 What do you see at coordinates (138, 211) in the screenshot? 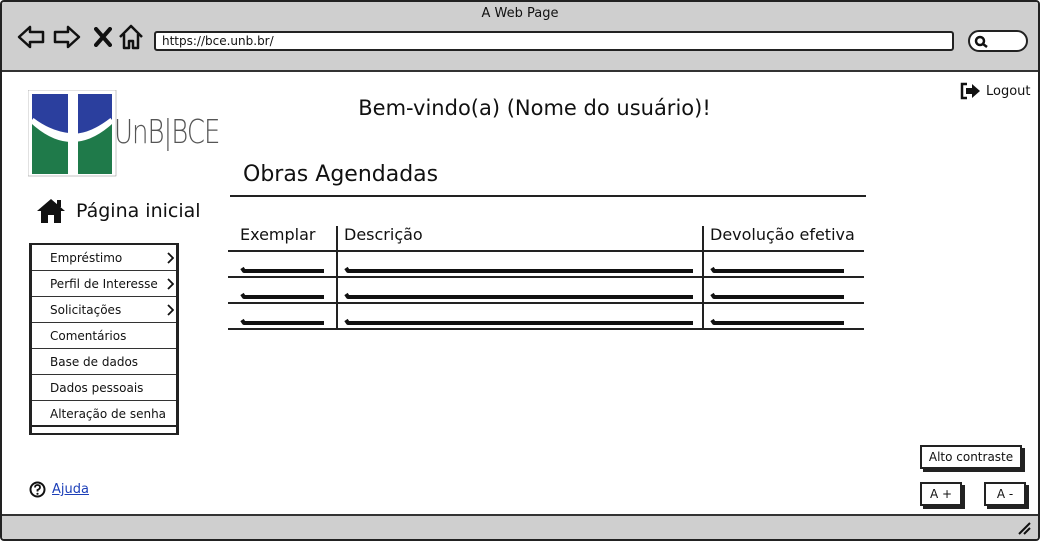
I see `home-label: Página inicial` at bounding box center [138, 211].